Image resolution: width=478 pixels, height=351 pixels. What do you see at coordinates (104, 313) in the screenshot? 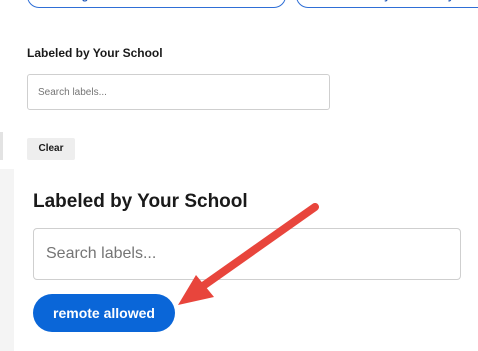
I see `remote-allowed-tag-button: remote allowed` at bounding box center [104, 313].